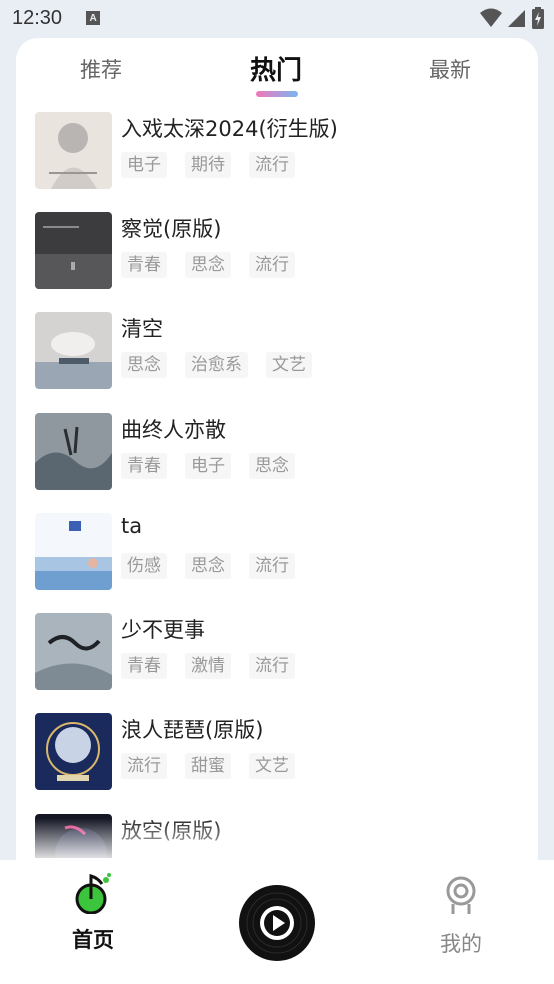 The image size is (554, 984). Describe the element at coordinates (93, 18) in the screenshot. I see `notification-icon: A` at that location.